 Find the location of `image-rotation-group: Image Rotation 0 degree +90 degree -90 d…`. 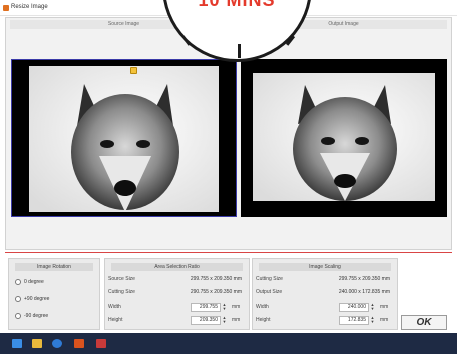

image-rotation-group: Image Rotation 0 degree +90 degree -90 d… is located at coordinates (54, 294).